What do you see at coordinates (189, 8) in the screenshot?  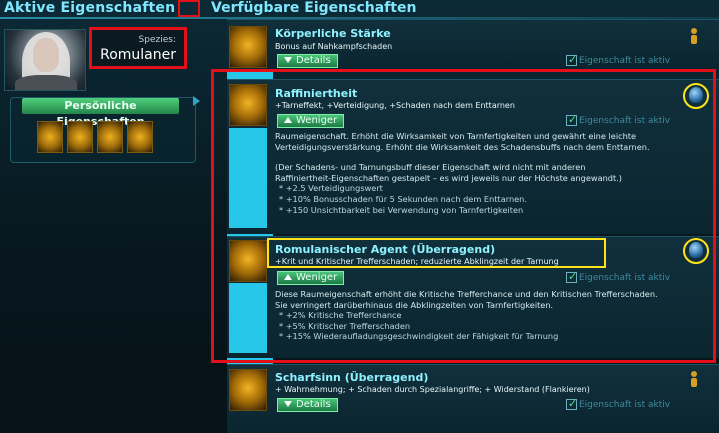 I see `annotation-red-box-top` at bounding box center [189, 8].